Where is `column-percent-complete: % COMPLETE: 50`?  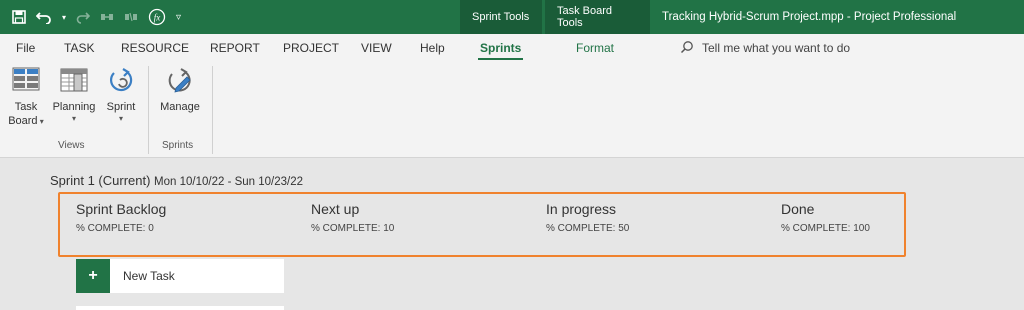 column-percent-complete: % COMPLETE: 50 is located at coordinates (588, 228).